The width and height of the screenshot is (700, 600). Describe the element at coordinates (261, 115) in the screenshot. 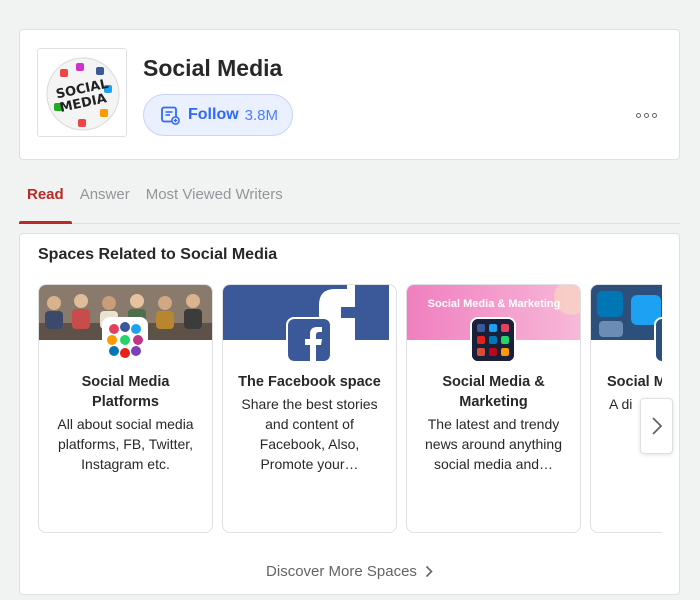

I see `follower-count: 3.8M` at that location.